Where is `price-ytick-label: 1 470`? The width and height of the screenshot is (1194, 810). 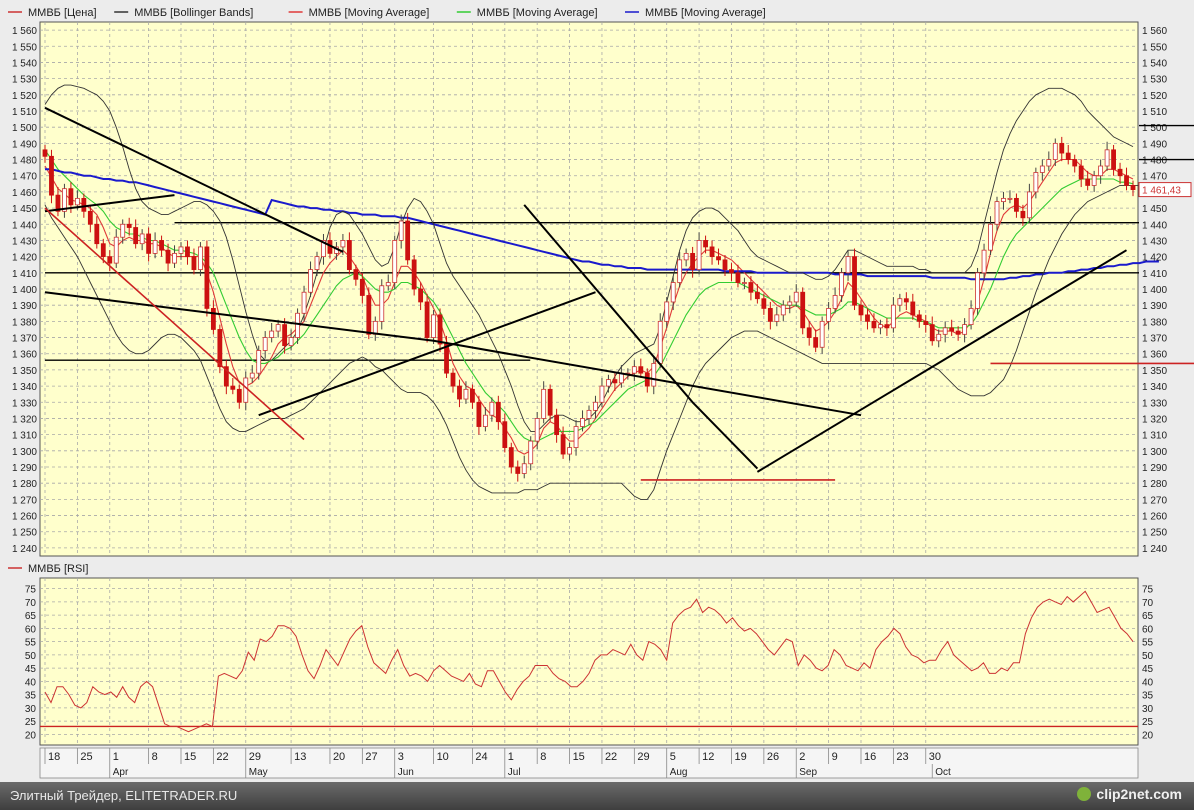 price-ytick-label: 1 470 is located at coordinates (1154, 177).